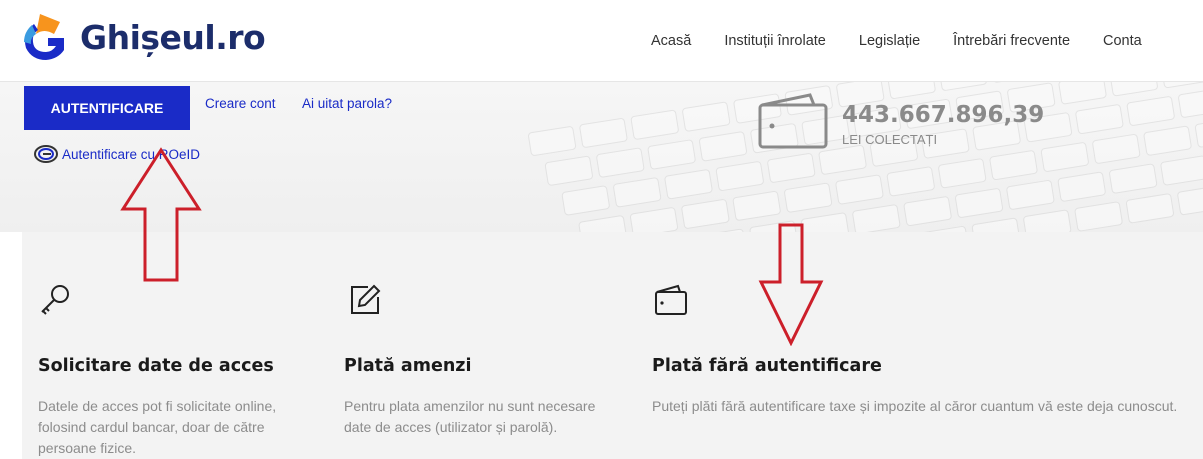  What do you see at coordinates (46, 154) in the screenshot?
I see `roeid-icon` at bounding box center [46, 154].